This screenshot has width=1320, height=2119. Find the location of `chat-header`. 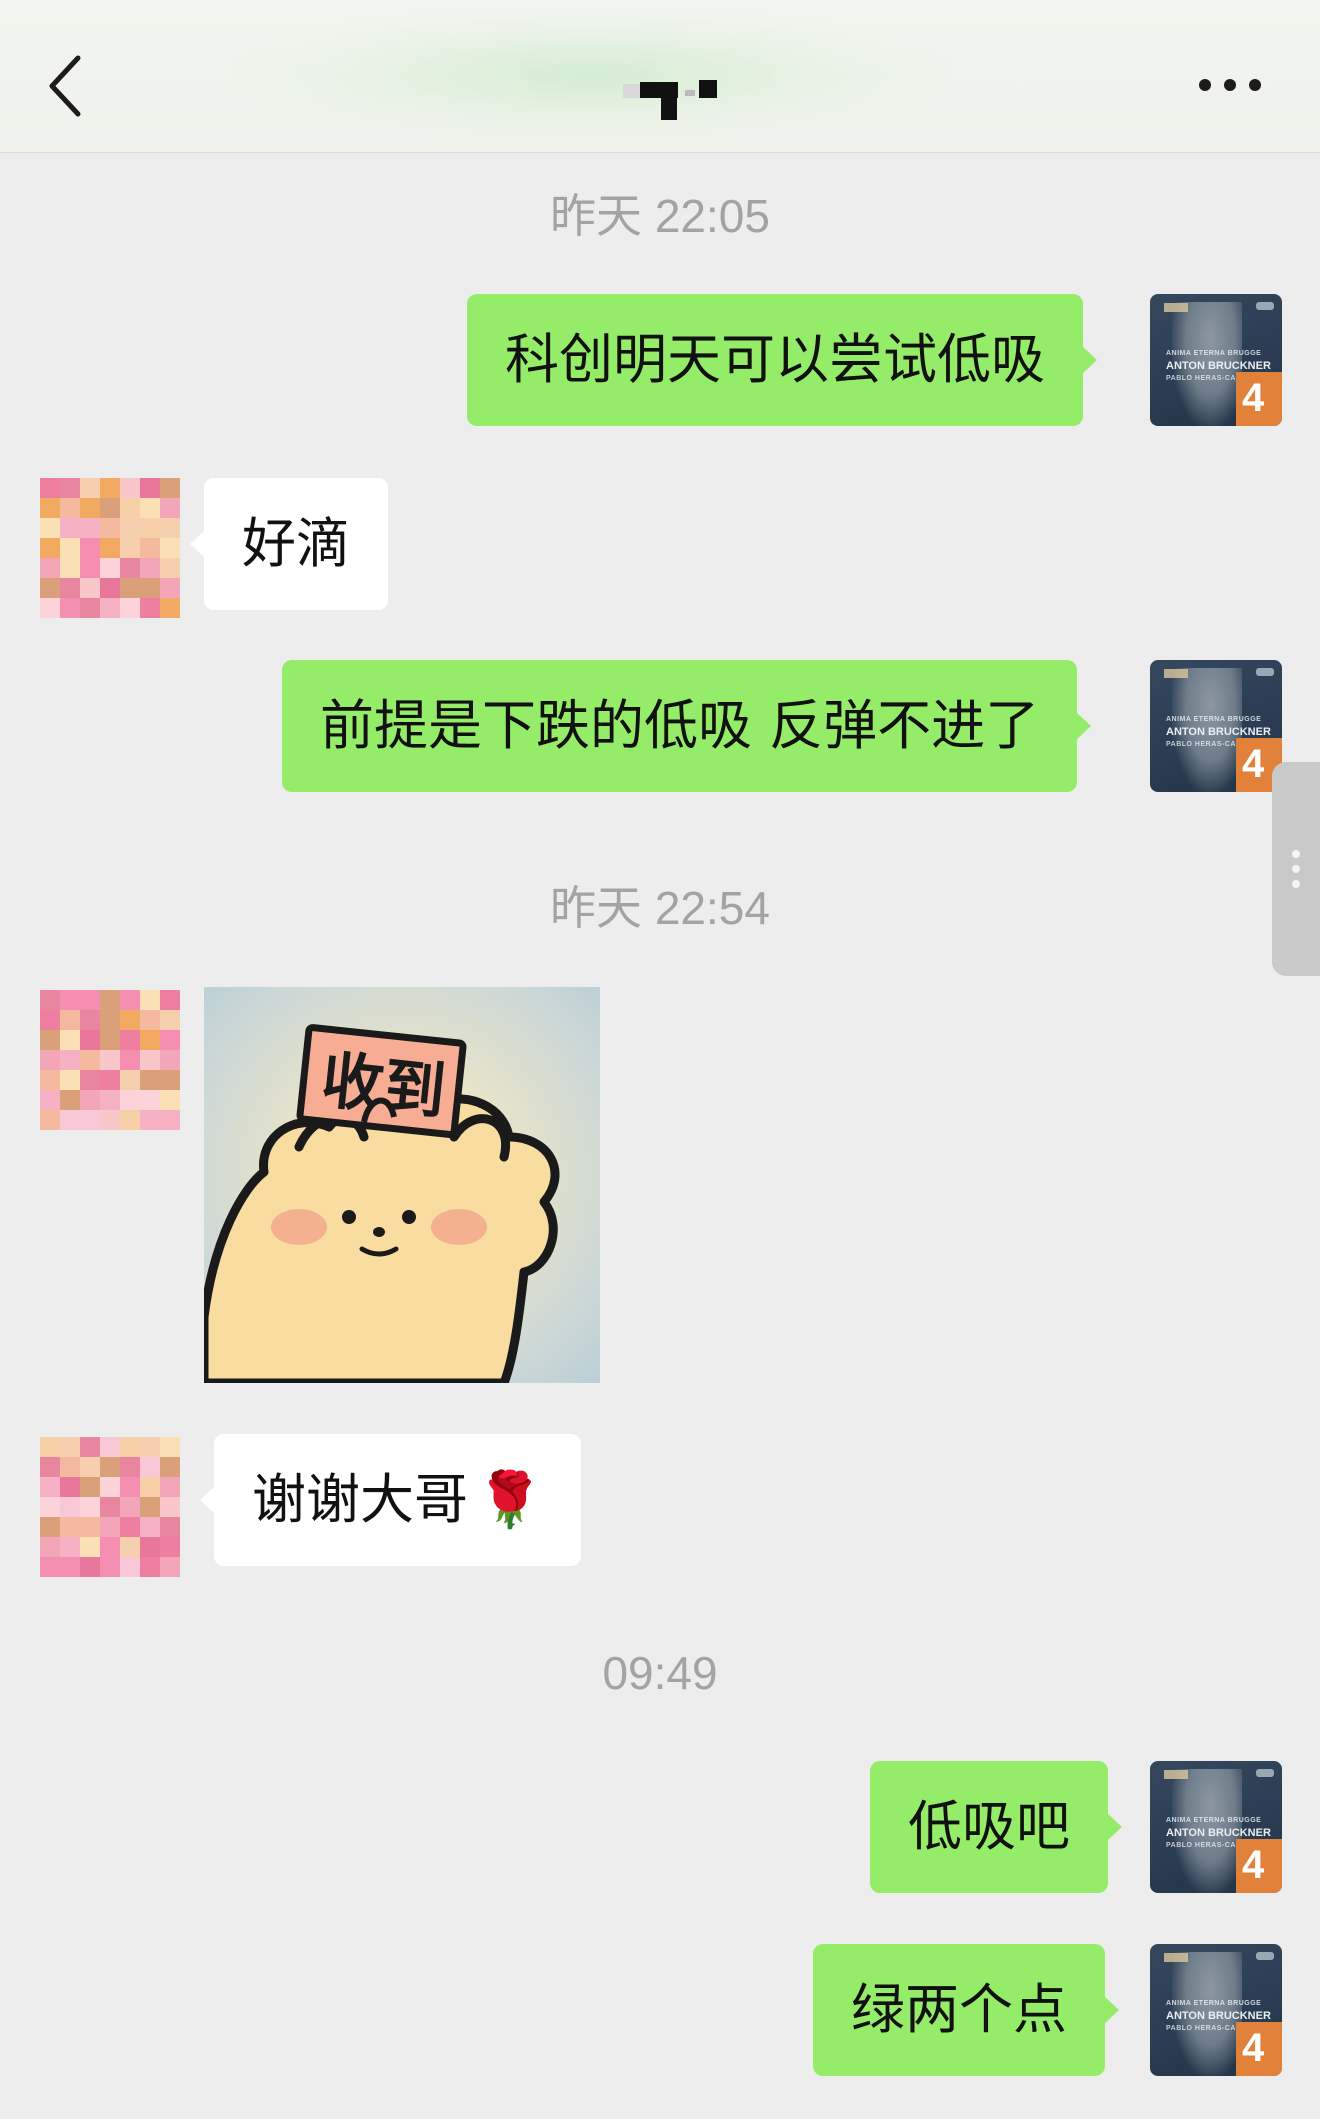

chat-header is located at coordinates (660, 76).